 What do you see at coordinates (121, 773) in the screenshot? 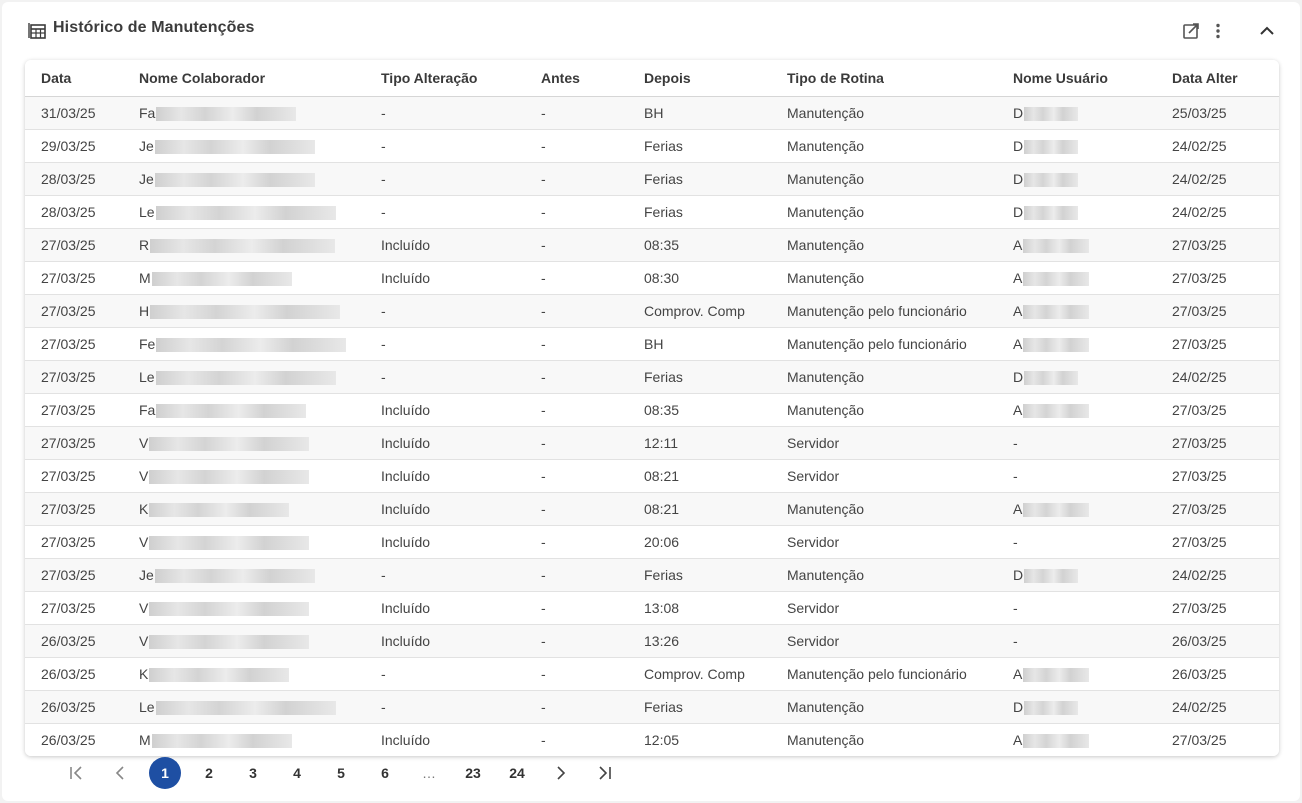
I see `prev-page-icon` at bounding box center [121, 773].